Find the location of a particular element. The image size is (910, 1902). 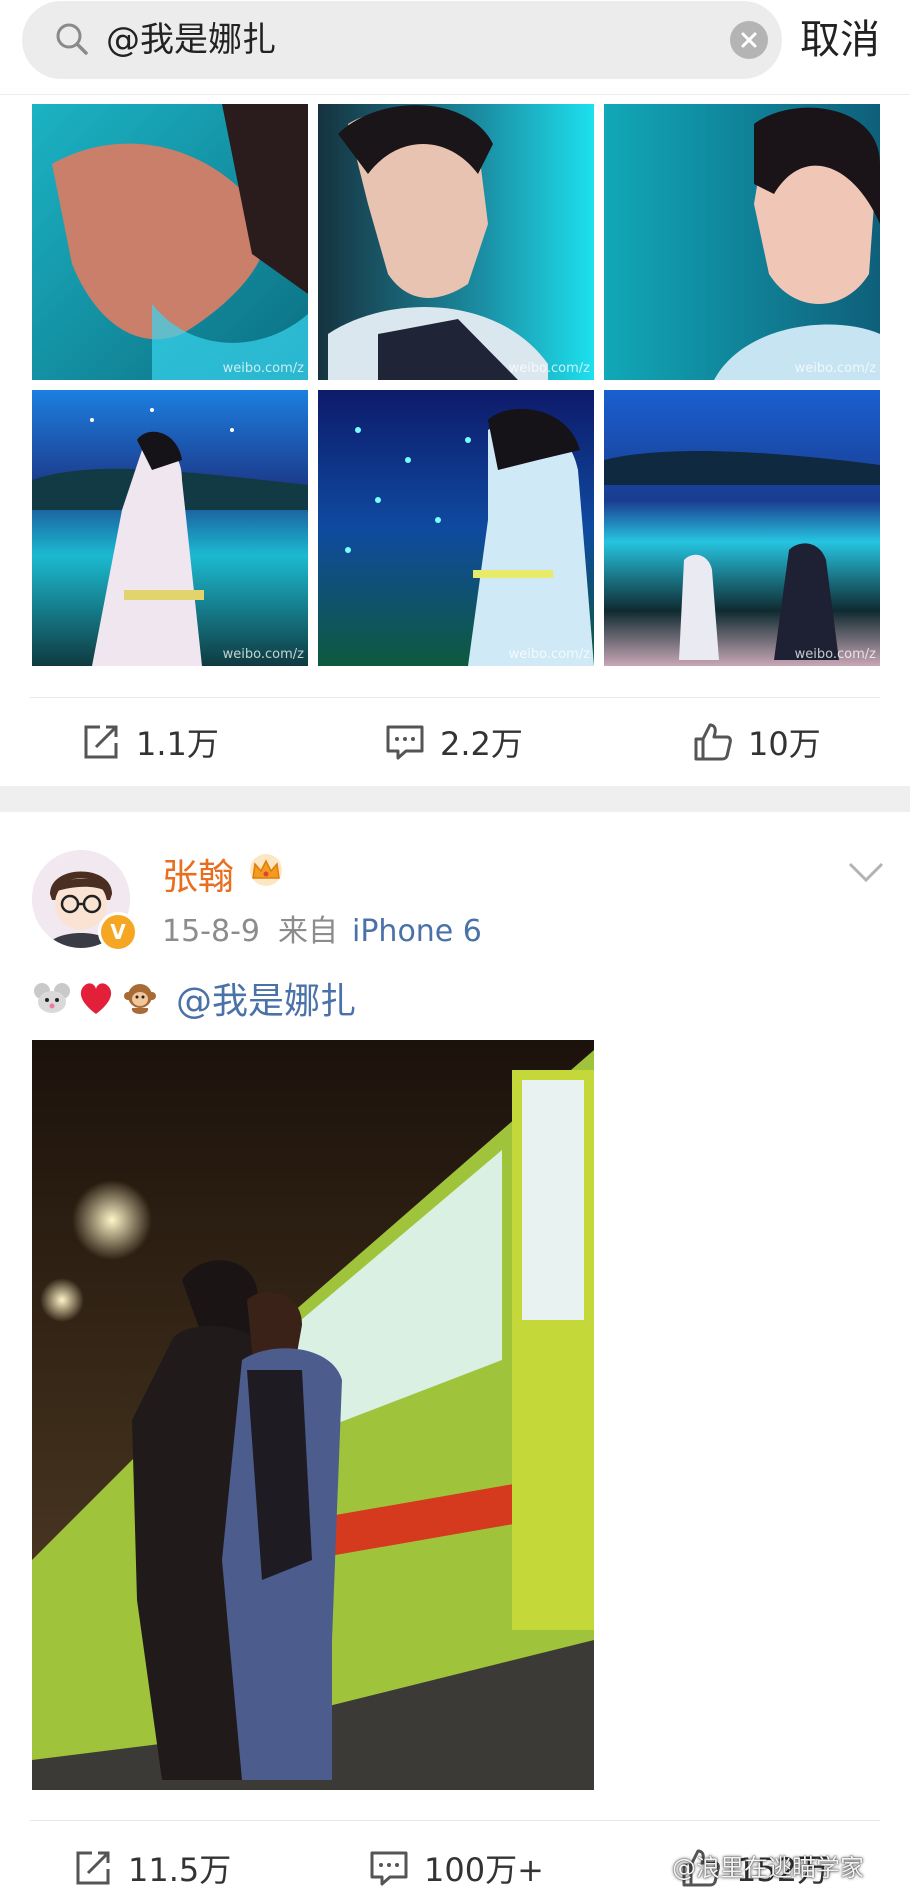

mouse-emoji is located at coordinates (52, 998).